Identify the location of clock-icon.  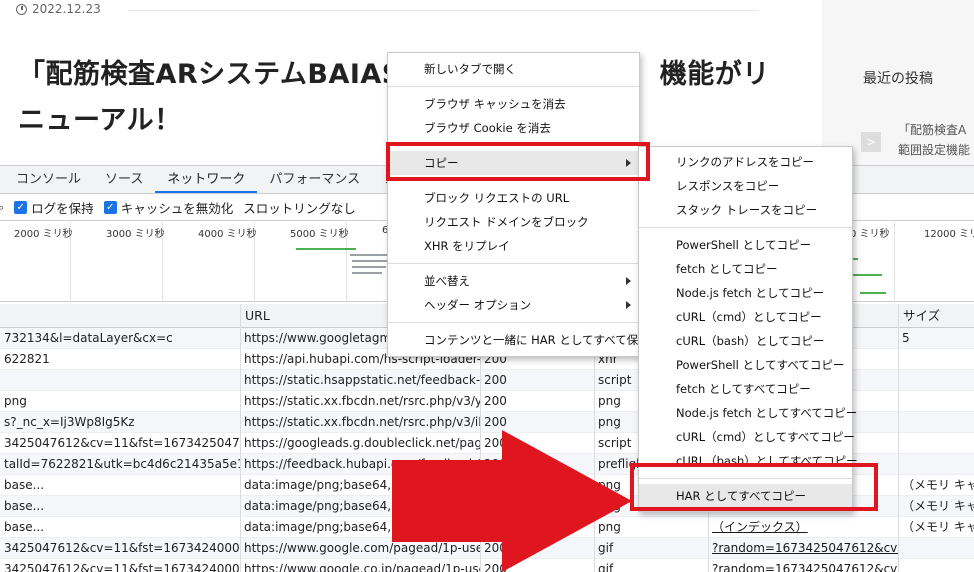
(21, 9).